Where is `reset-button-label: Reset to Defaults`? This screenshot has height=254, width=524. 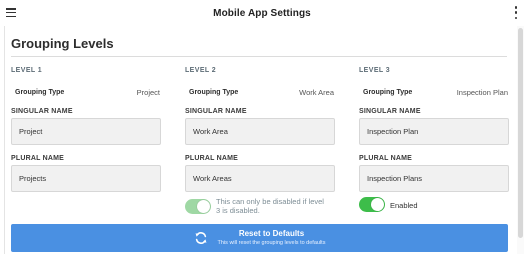 reset-button-label: Reset to Defaults is located at coordinates (271, 233).